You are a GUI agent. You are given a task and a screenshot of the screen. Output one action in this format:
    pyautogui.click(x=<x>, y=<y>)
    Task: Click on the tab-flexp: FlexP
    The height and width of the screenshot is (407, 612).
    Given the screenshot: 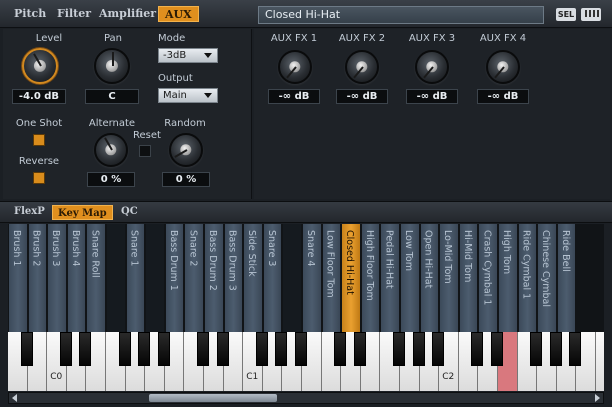 What is the action you would take?
    pyautogui.click(x=29, y=211)
    